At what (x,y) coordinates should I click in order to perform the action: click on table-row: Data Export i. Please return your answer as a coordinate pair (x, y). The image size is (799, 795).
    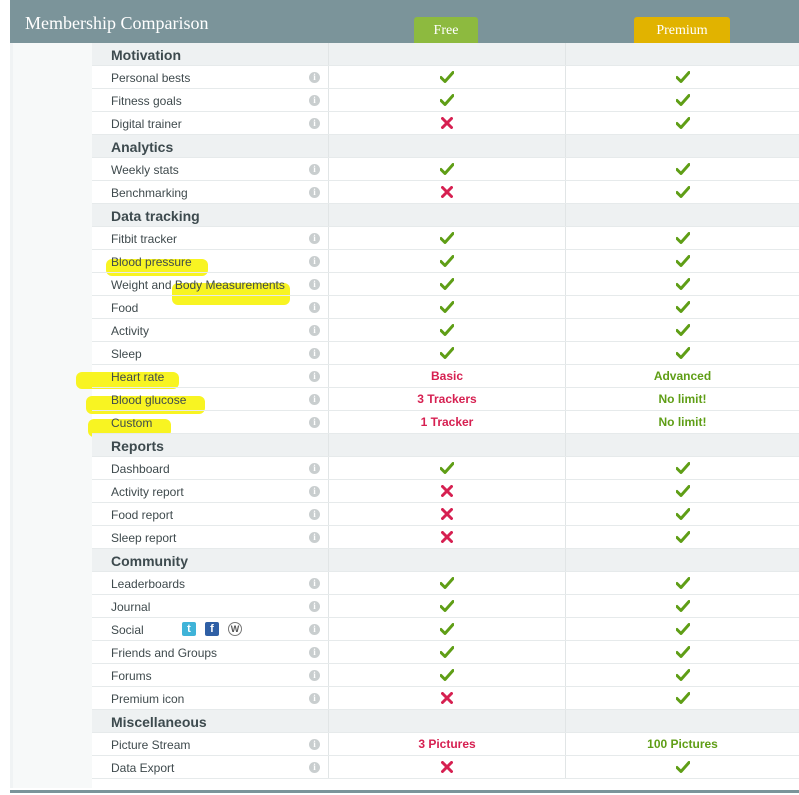
    Looking at the image, I should click on (445, 767).